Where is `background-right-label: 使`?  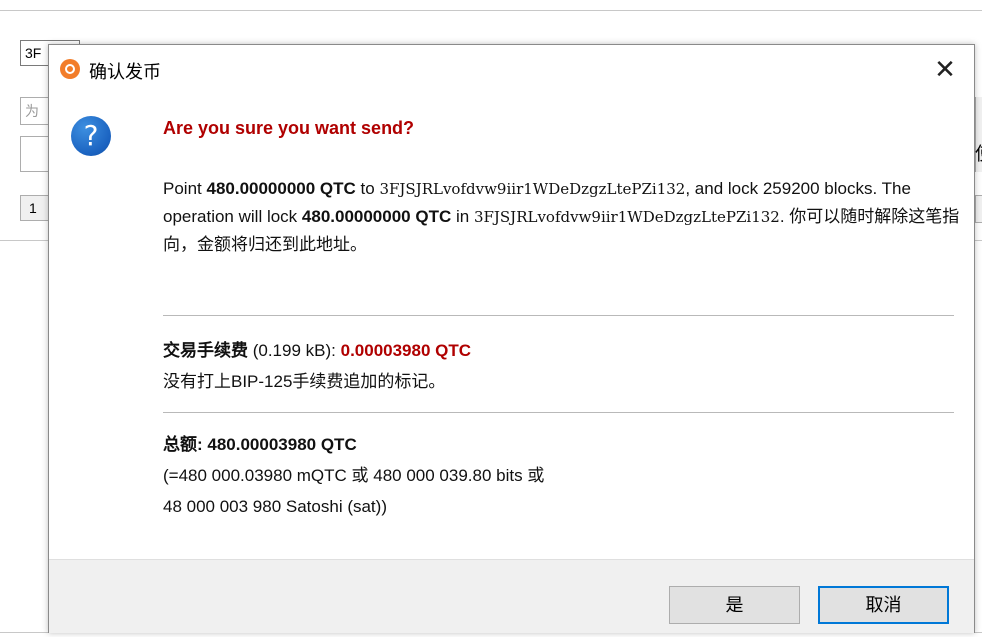 background-right-label: 使 is located at coordinates (978, 153).